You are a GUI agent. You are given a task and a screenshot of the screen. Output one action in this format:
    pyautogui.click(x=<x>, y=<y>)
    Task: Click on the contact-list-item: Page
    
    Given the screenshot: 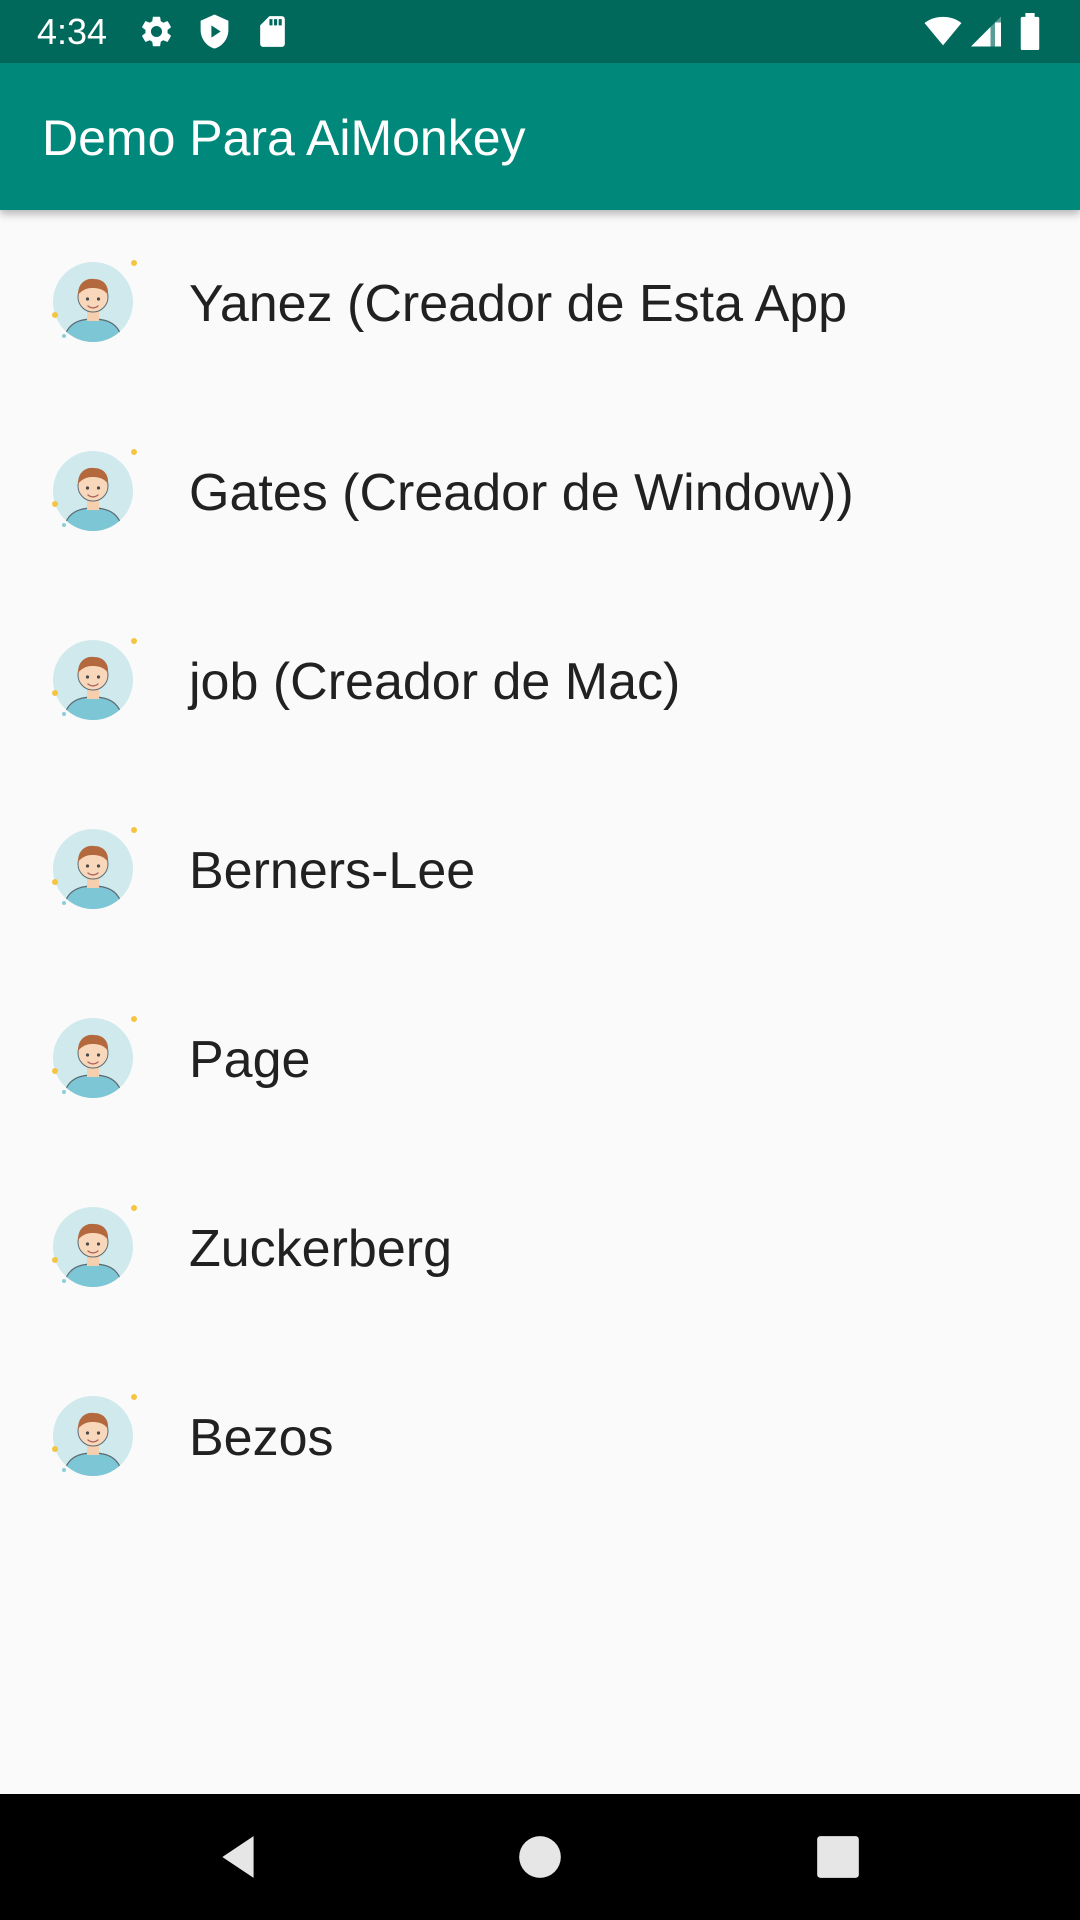 What is the action you would take?
    pyautogui.click(x=540, y=1060)
    